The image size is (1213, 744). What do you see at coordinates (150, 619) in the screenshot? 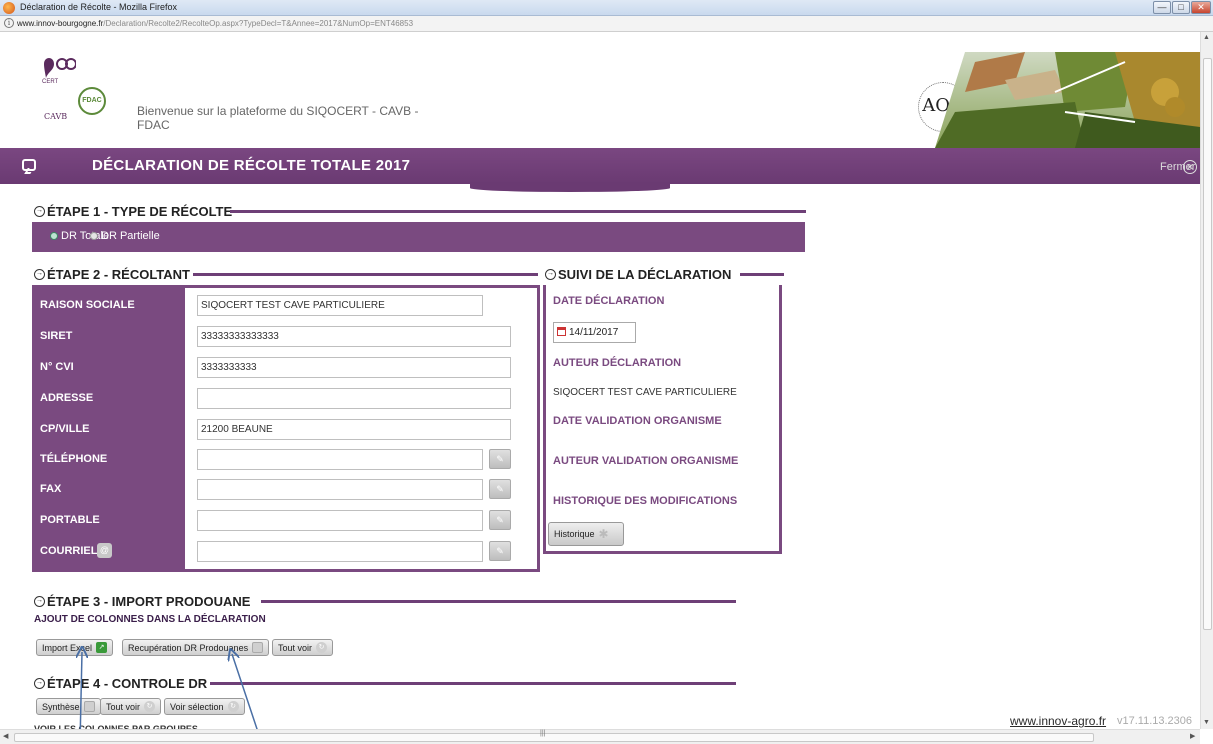
I see `ajout-colonnes-label: AJOUT DE COLONNES DANS LA DÉCLARATION` at bounding box center [150, 619].